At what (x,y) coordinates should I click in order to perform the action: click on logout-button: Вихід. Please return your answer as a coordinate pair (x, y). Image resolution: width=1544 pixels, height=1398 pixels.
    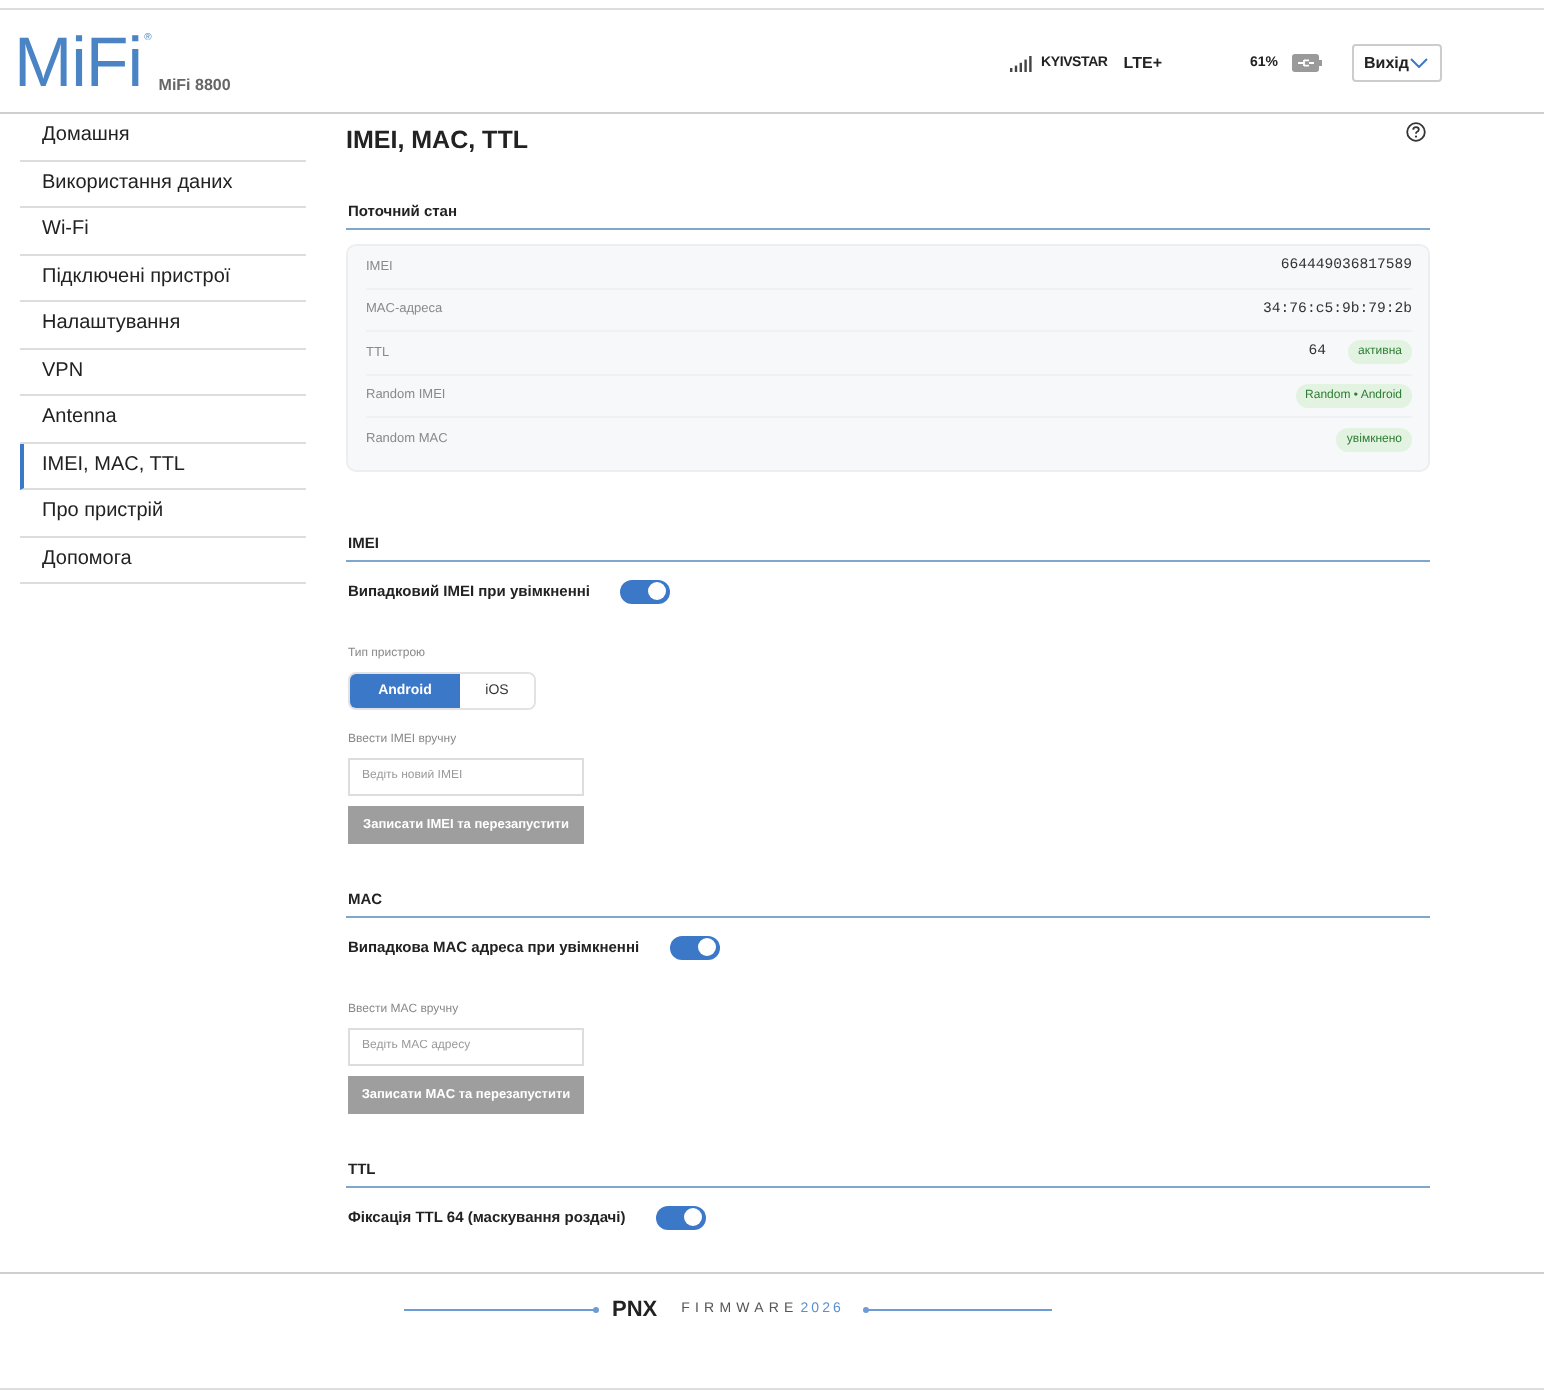
    Looking at the image, I should click on (1397, 63).